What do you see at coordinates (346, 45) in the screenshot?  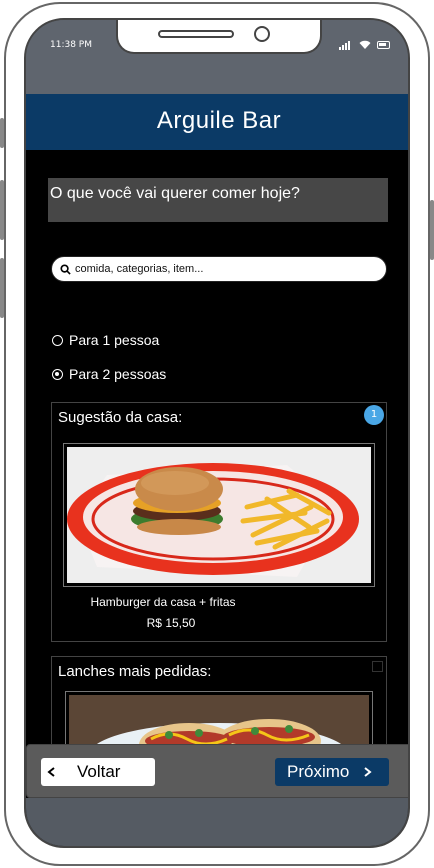 I see `signal-icon` at bounding box center [346, 45].